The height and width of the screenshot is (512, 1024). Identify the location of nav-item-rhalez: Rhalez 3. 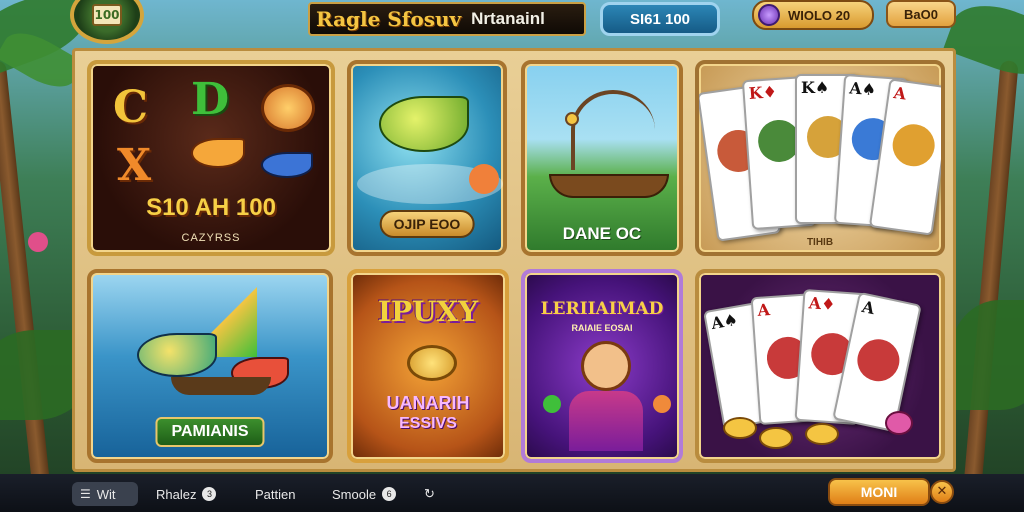
(186, 494).